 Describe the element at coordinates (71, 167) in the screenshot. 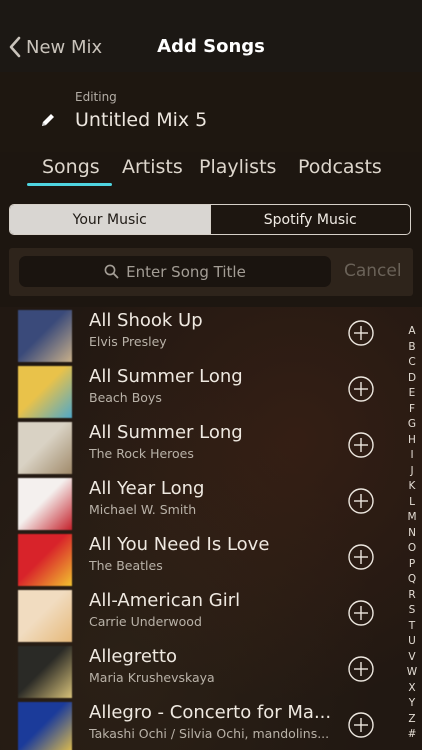

I see `tab-songs: Songs` at that location.